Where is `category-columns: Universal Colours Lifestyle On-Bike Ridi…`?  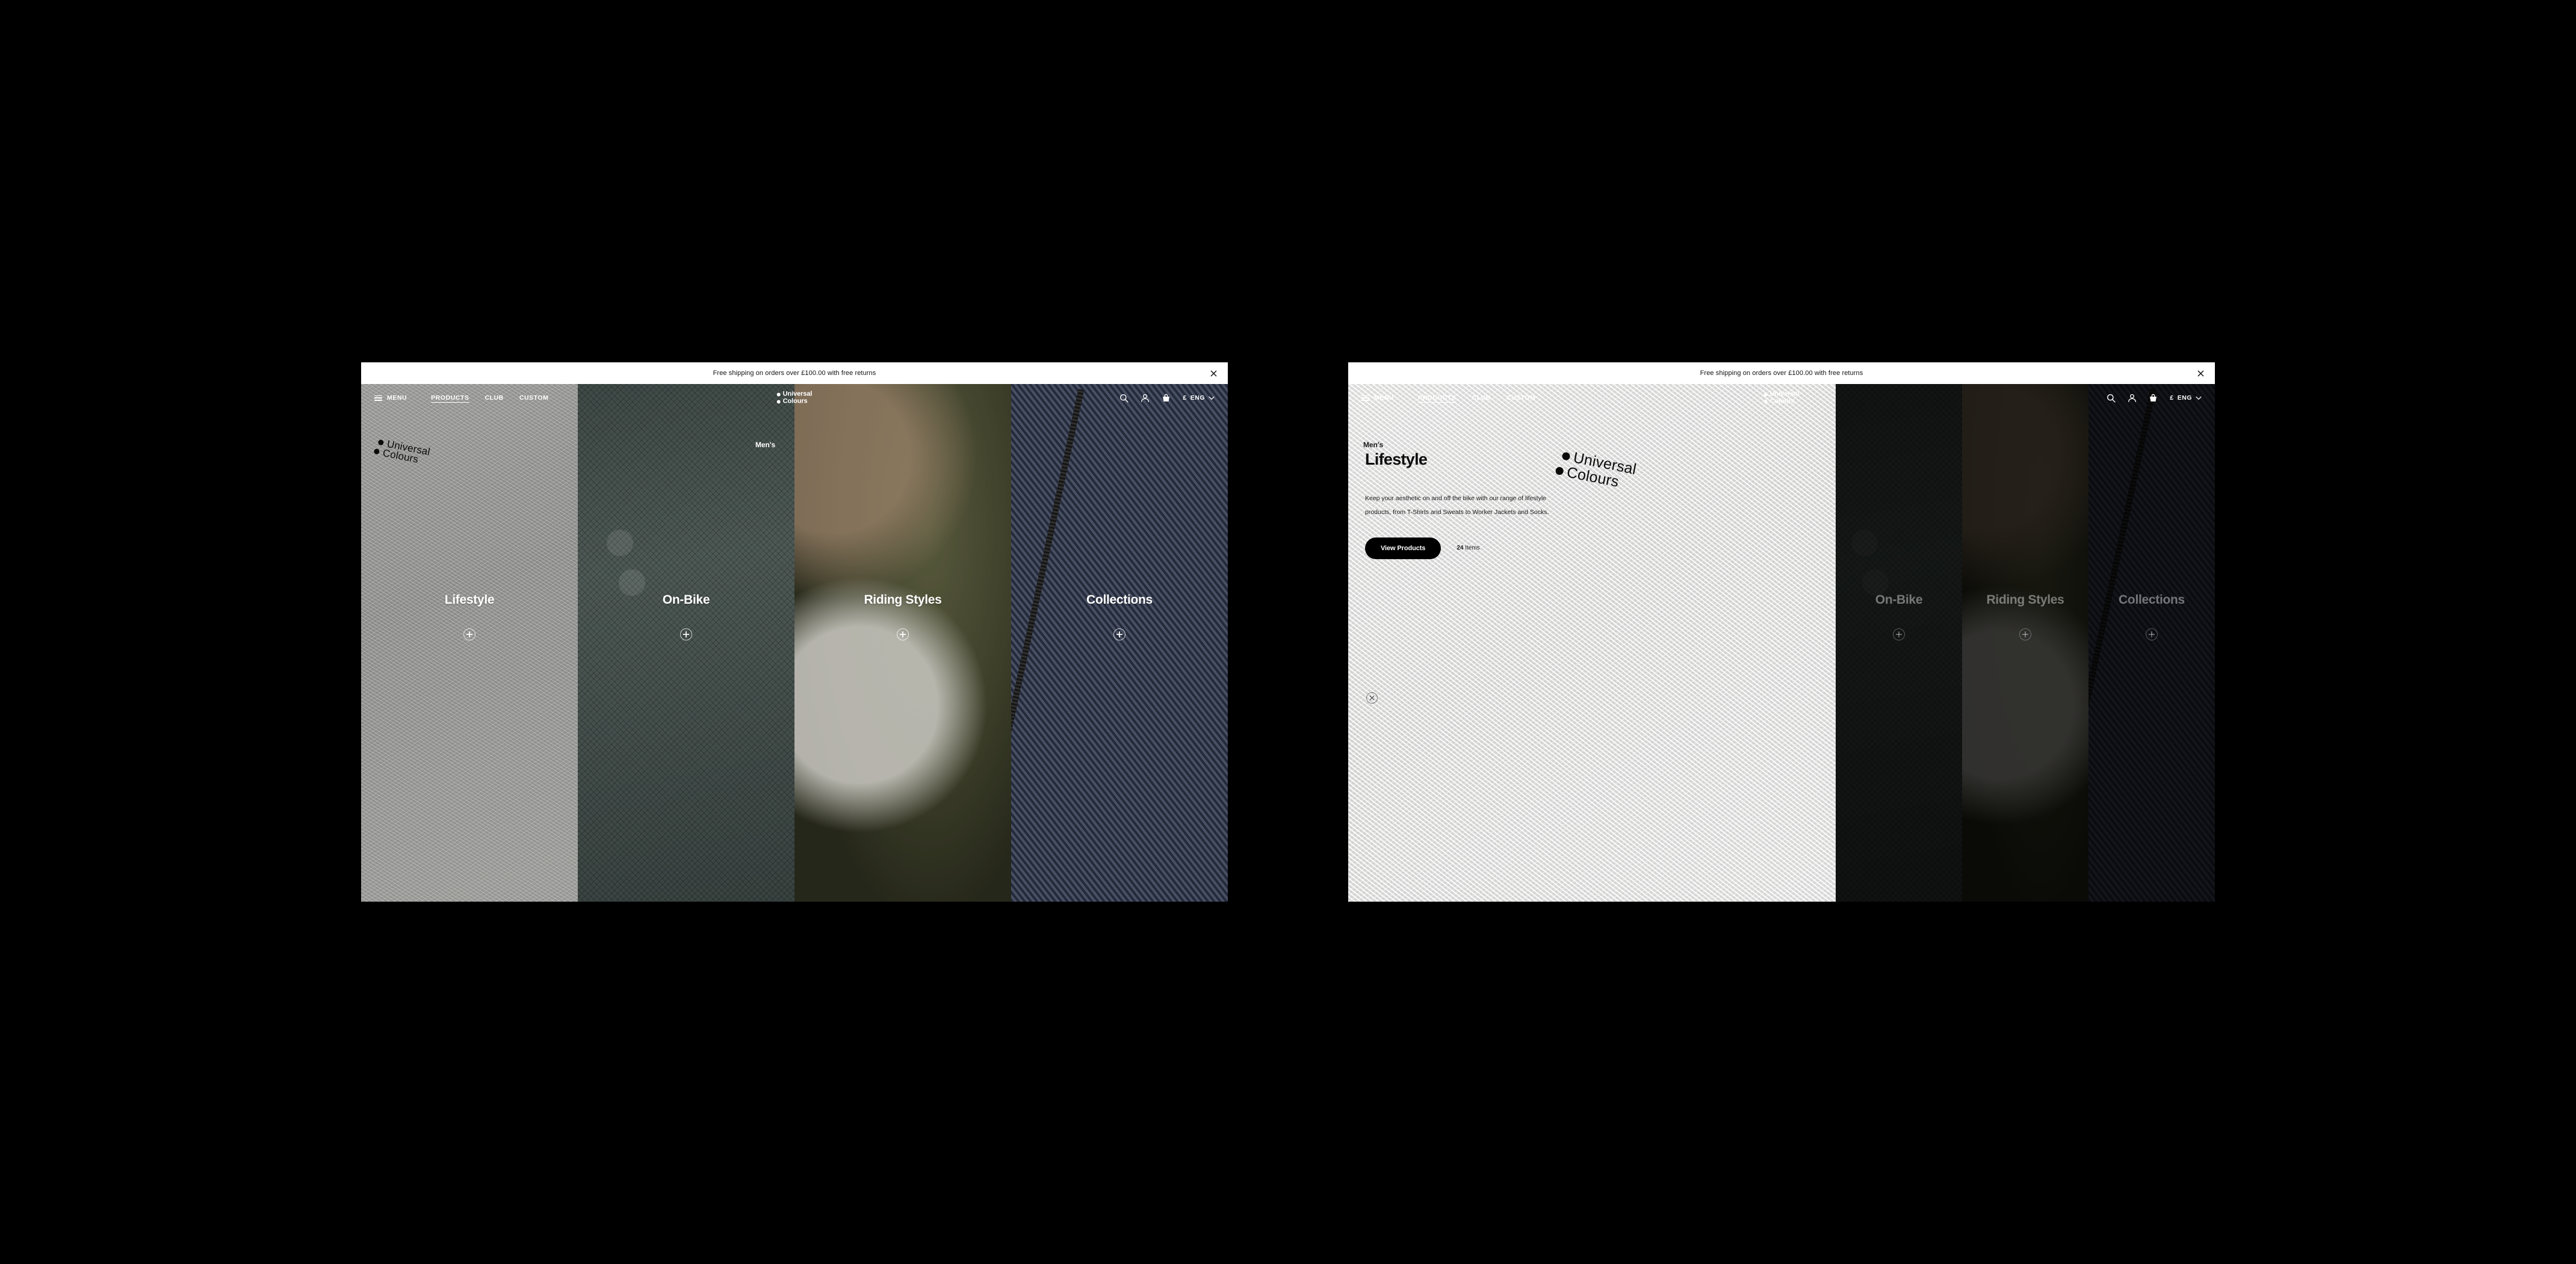
category-columns: Universal Colours Lifestyle On-Bike Ridi… is located at coordinates (794, 643).